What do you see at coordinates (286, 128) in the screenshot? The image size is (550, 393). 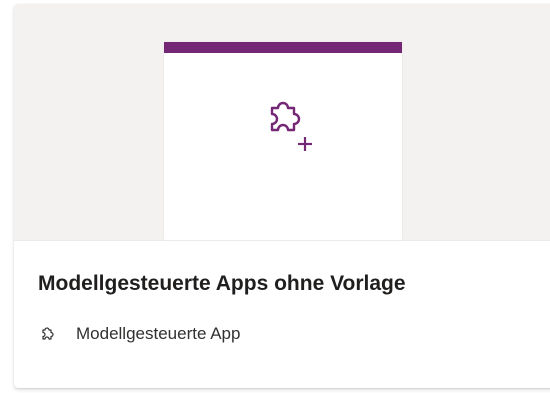 I see `puzzle-plus-icon` at bounding box center [286, 128].